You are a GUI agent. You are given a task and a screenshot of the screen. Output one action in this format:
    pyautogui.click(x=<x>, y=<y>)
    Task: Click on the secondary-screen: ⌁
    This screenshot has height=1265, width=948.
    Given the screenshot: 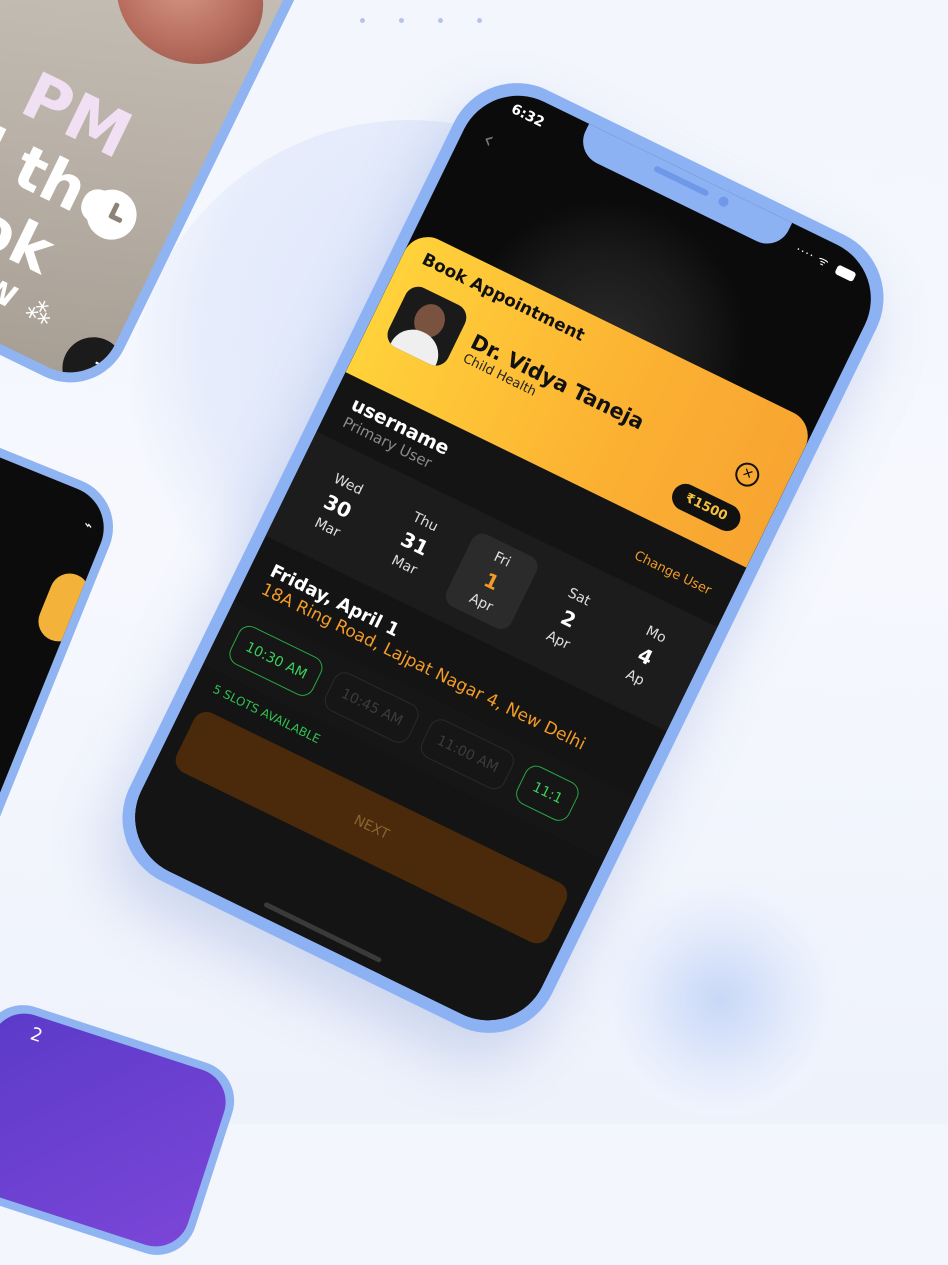 What is the action you would take?
    pyautogui.click(x=58, y=640)
    